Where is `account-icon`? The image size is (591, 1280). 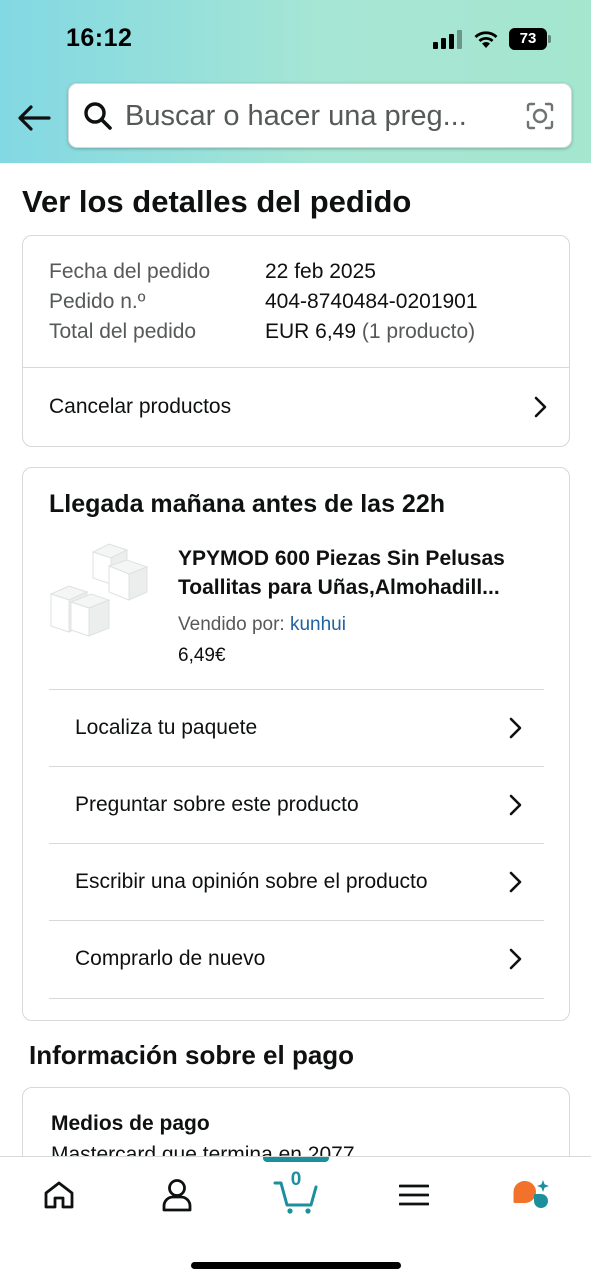 account-icon is located at coordinates (177, 1195).